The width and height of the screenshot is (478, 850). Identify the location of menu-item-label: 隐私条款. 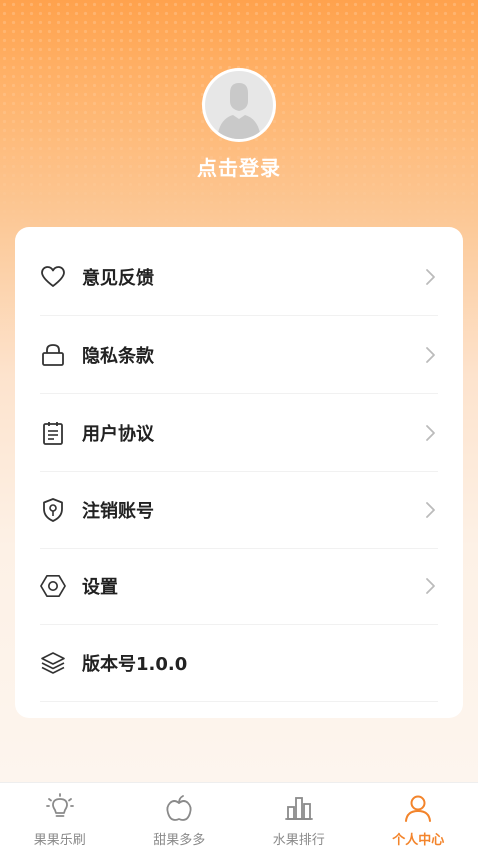
(118, 356).